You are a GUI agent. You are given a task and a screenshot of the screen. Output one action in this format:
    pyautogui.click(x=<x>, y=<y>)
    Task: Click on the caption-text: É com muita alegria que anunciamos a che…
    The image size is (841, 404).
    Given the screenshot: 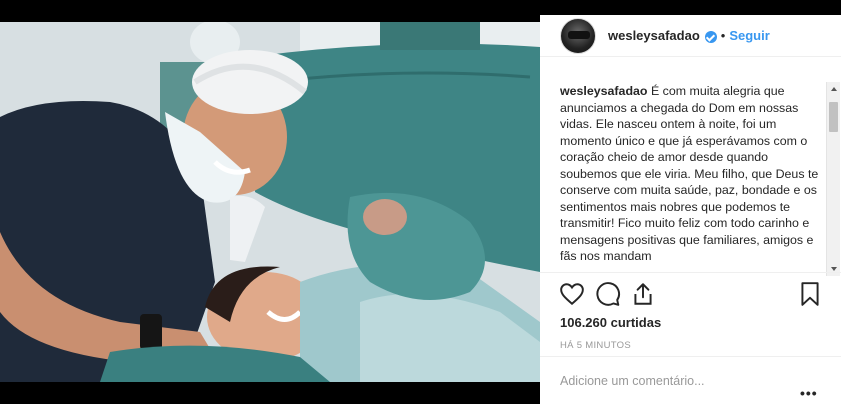 What is the action you would take?
    pyautogui.click(x=689, y=173)
    